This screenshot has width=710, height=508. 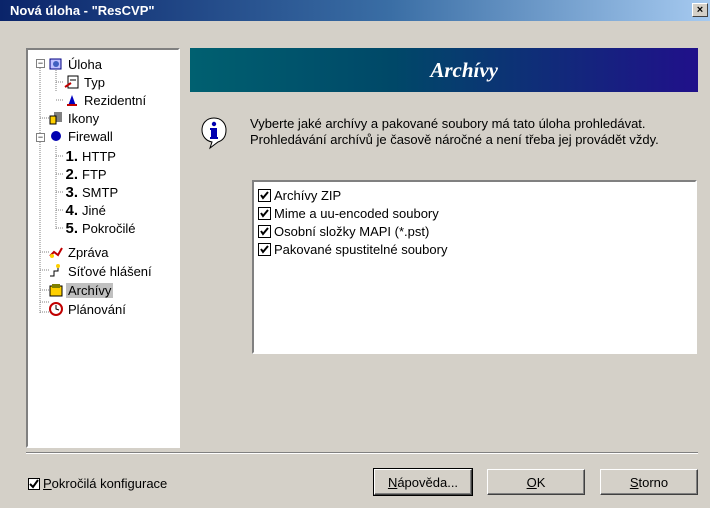 What do you see at coordinates (308, 195) in the screenshot?
I see `option-label: Archívy ZIP` at bounding box center [308, 195].